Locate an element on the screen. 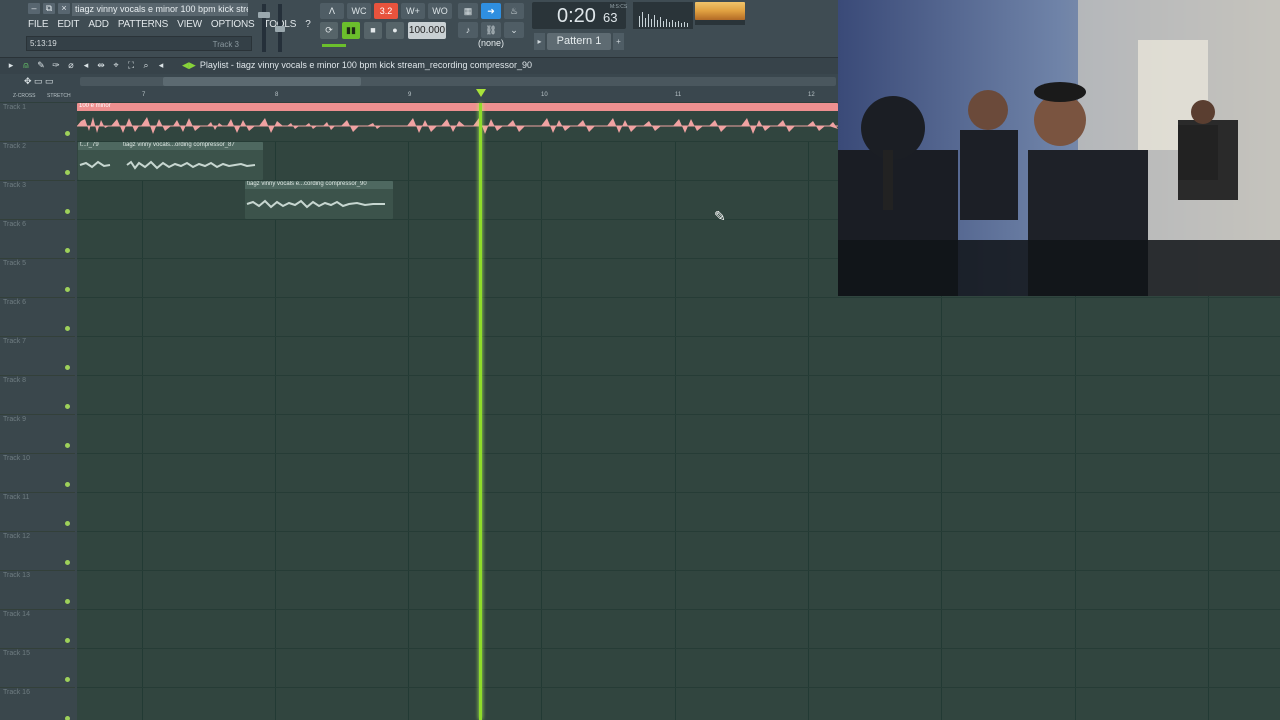  hint-bar: 5:13:19 Track 3 is located at coordinates (139, 43).